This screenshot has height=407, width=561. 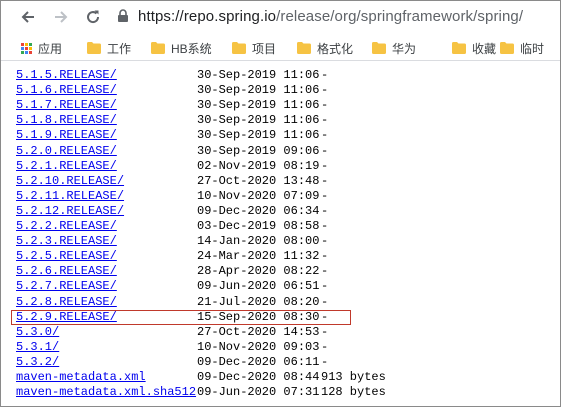 I want to click on bookmark-2: HB系统, so click(x=181, y=48).